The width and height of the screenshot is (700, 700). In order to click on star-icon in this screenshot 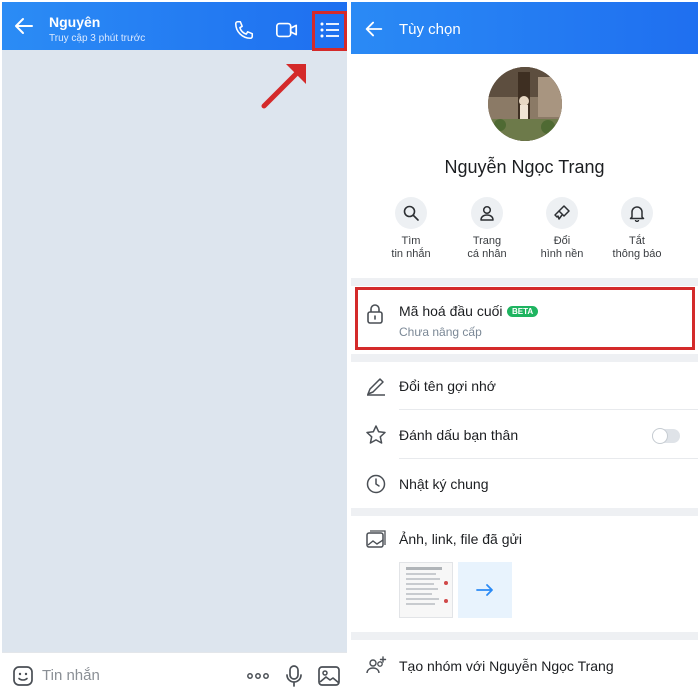, I will do `click(376, 434)`.